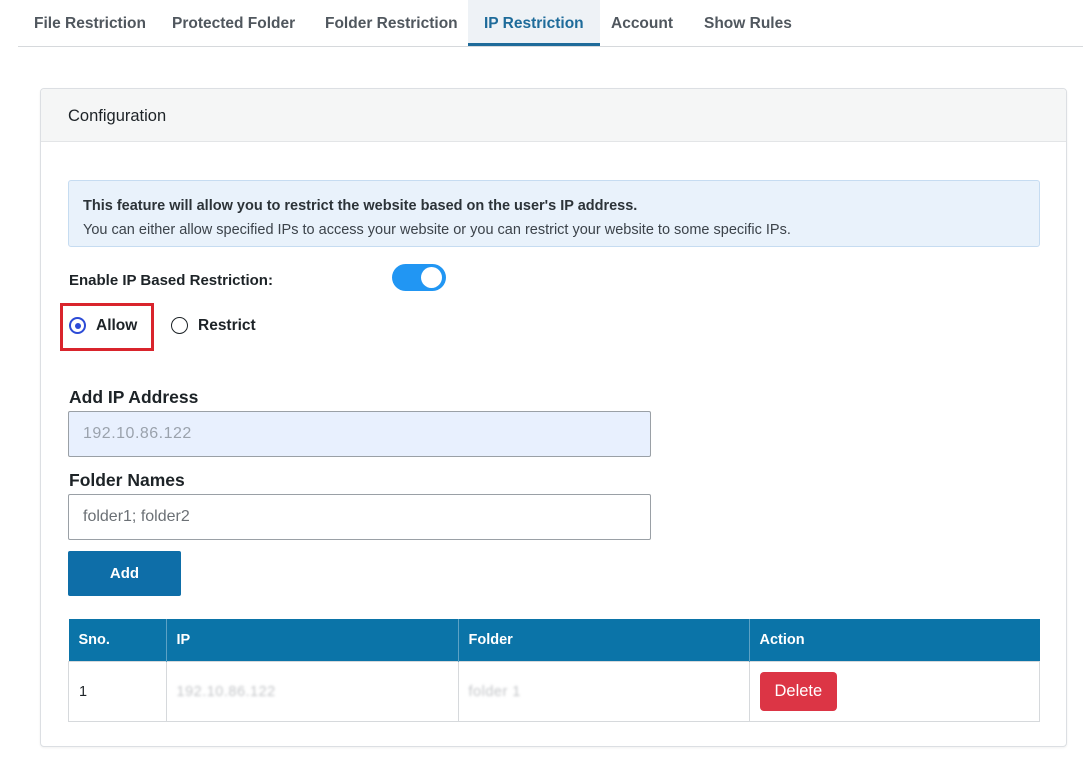 This screenshot has height=758, width=1083. What do you see at coordinates (116, 326) in the screenshot?
I see `allow-radio-label: Allow` at bounding box center [116, 326].